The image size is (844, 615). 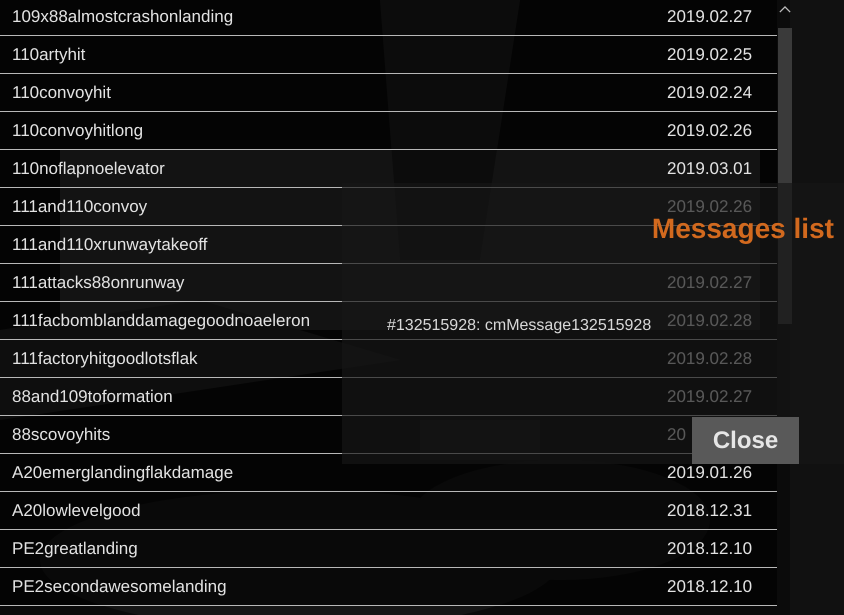 I want to click on record-name: 88scovoyhits, so click(x=61, y=434).